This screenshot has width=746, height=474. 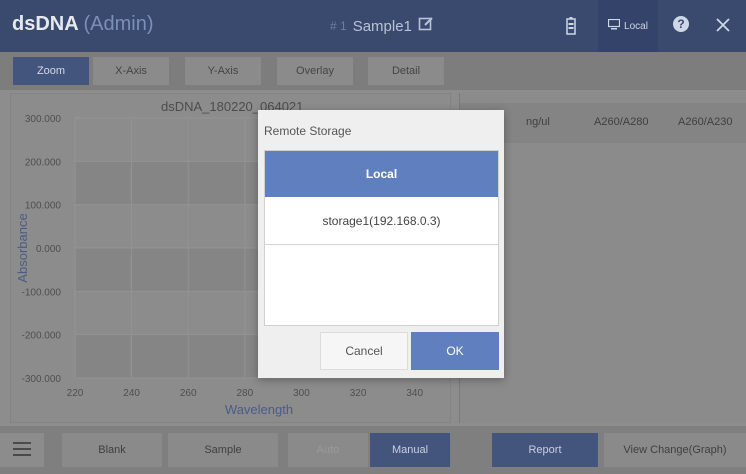 What do you see at coordinates (364, 351) in the screenshot?
I see `cancel-button: Cancel` at bounding box center [364, 351].